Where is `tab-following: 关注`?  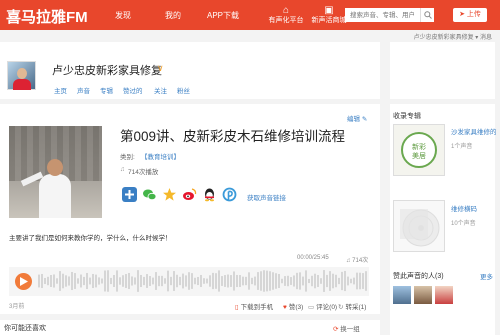
tab-following: 关注 is located at coordinates (160, 90).